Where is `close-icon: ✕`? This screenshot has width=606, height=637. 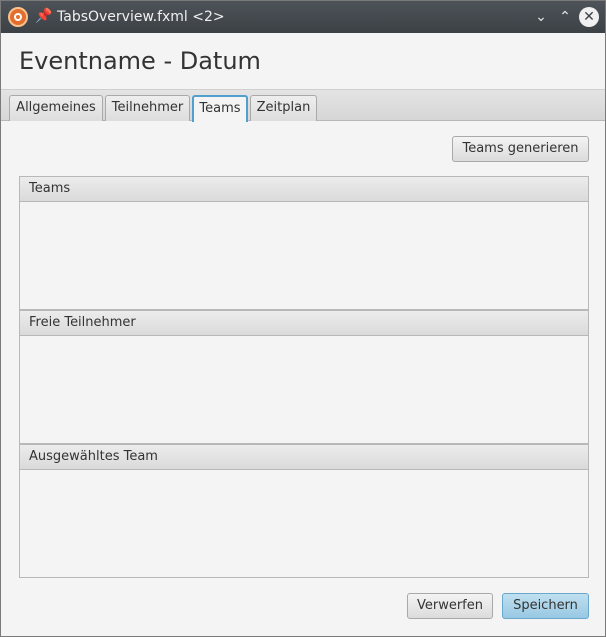
close-icon: ✕ is located at coordinates (589, 17).